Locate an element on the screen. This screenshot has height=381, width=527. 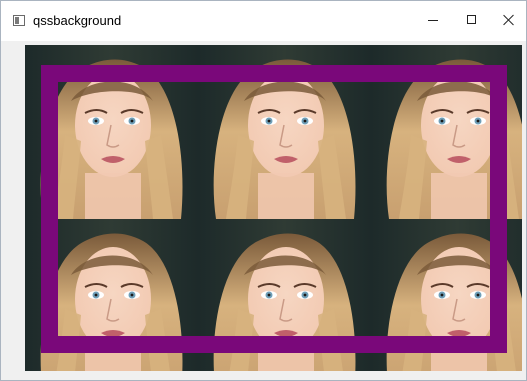
title-bar: qssbackground is located at coordinates (263, 21).